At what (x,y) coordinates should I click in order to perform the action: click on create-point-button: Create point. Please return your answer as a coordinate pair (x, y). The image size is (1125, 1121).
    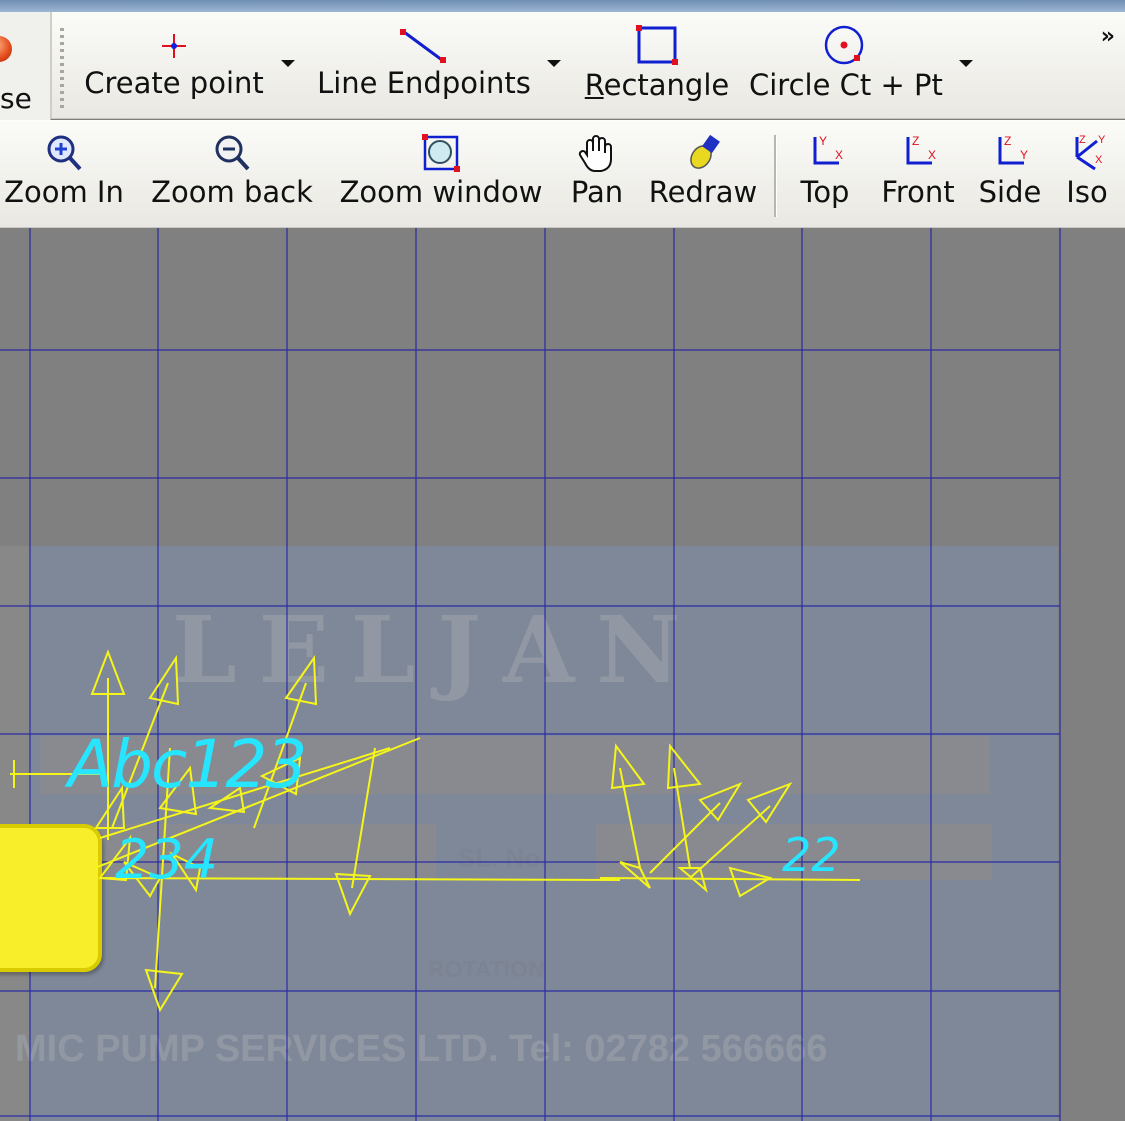
    Looking at the image, I should click on (174, 63).